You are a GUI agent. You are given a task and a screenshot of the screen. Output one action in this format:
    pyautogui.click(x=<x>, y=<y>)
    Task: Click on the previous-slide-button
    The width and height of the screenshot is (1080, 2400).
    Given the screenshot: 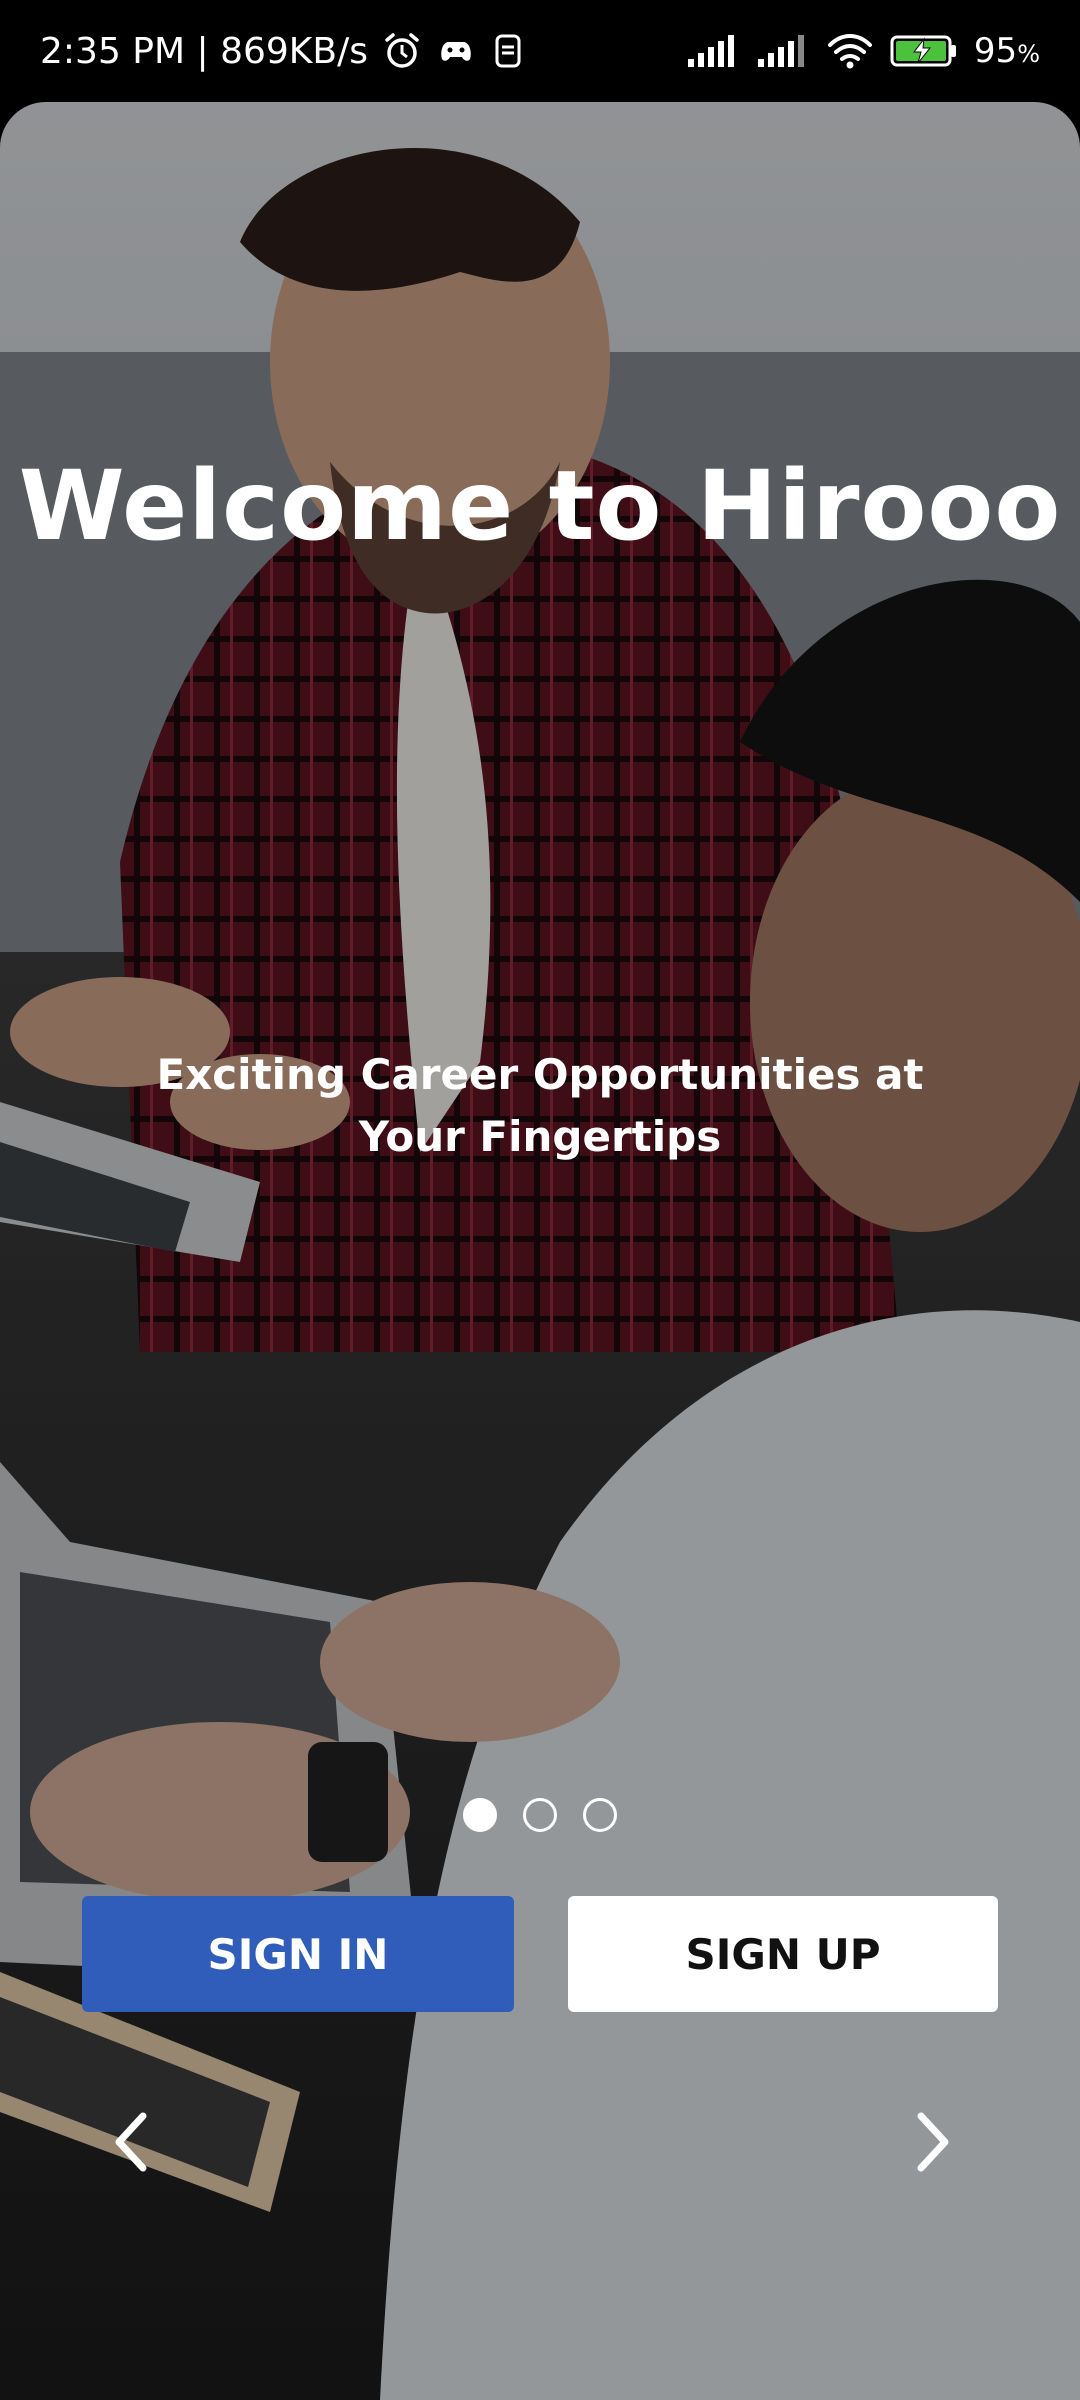 What is the action you would take?
    pyautogui.click(x=132, y=2142)
    